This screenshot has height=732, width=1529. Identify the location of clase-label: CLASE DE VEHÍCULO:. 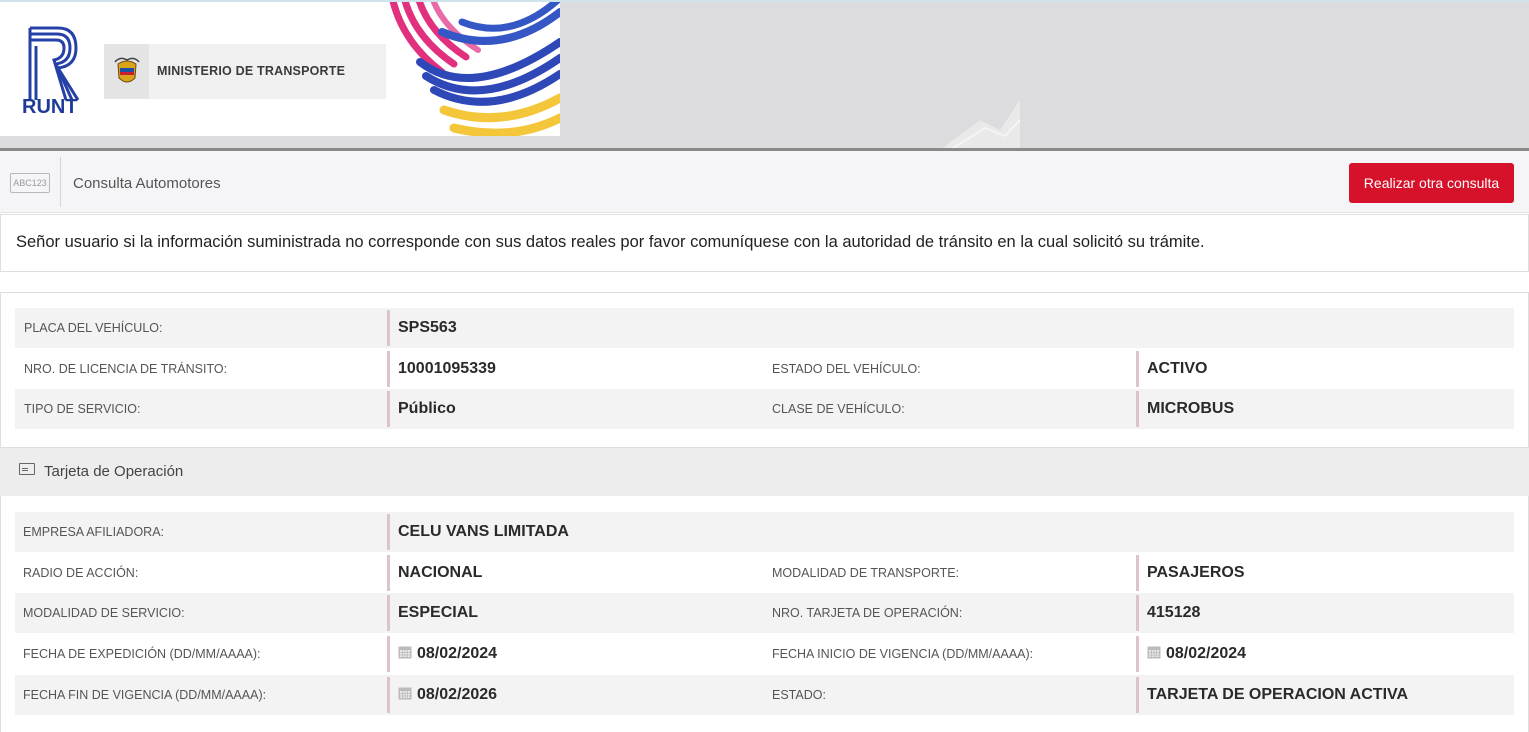
(838, 409).